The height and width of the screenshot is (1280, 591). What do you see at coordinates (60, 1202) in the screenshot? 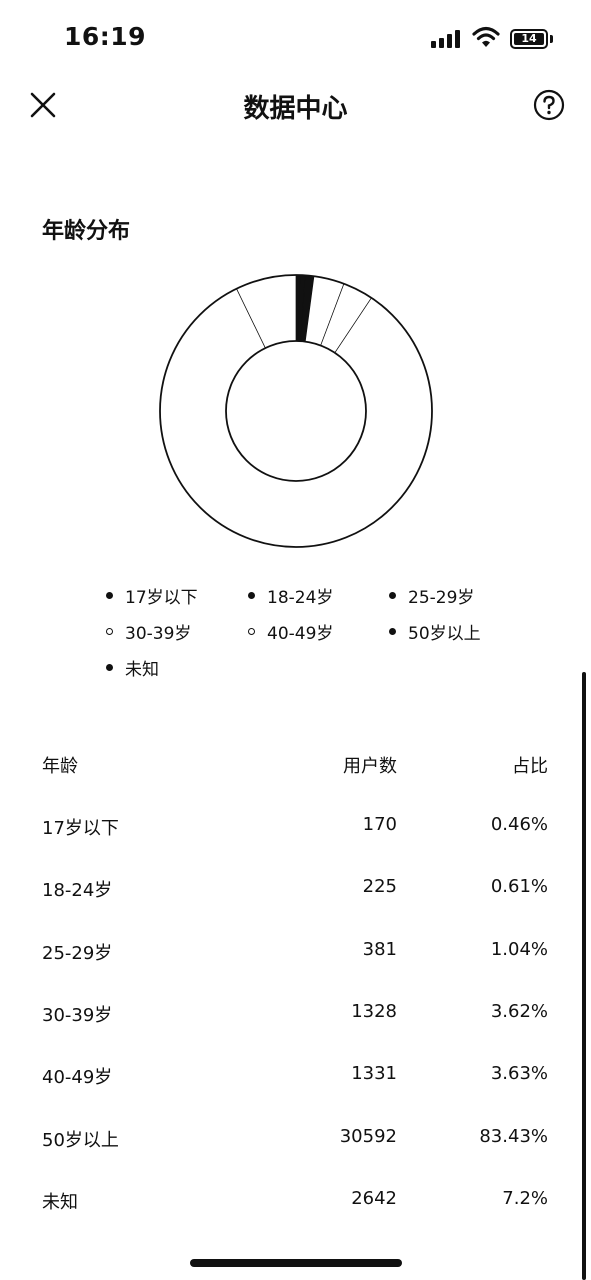
I see `cell-age: 未知` at bounding box center [60, 1202].